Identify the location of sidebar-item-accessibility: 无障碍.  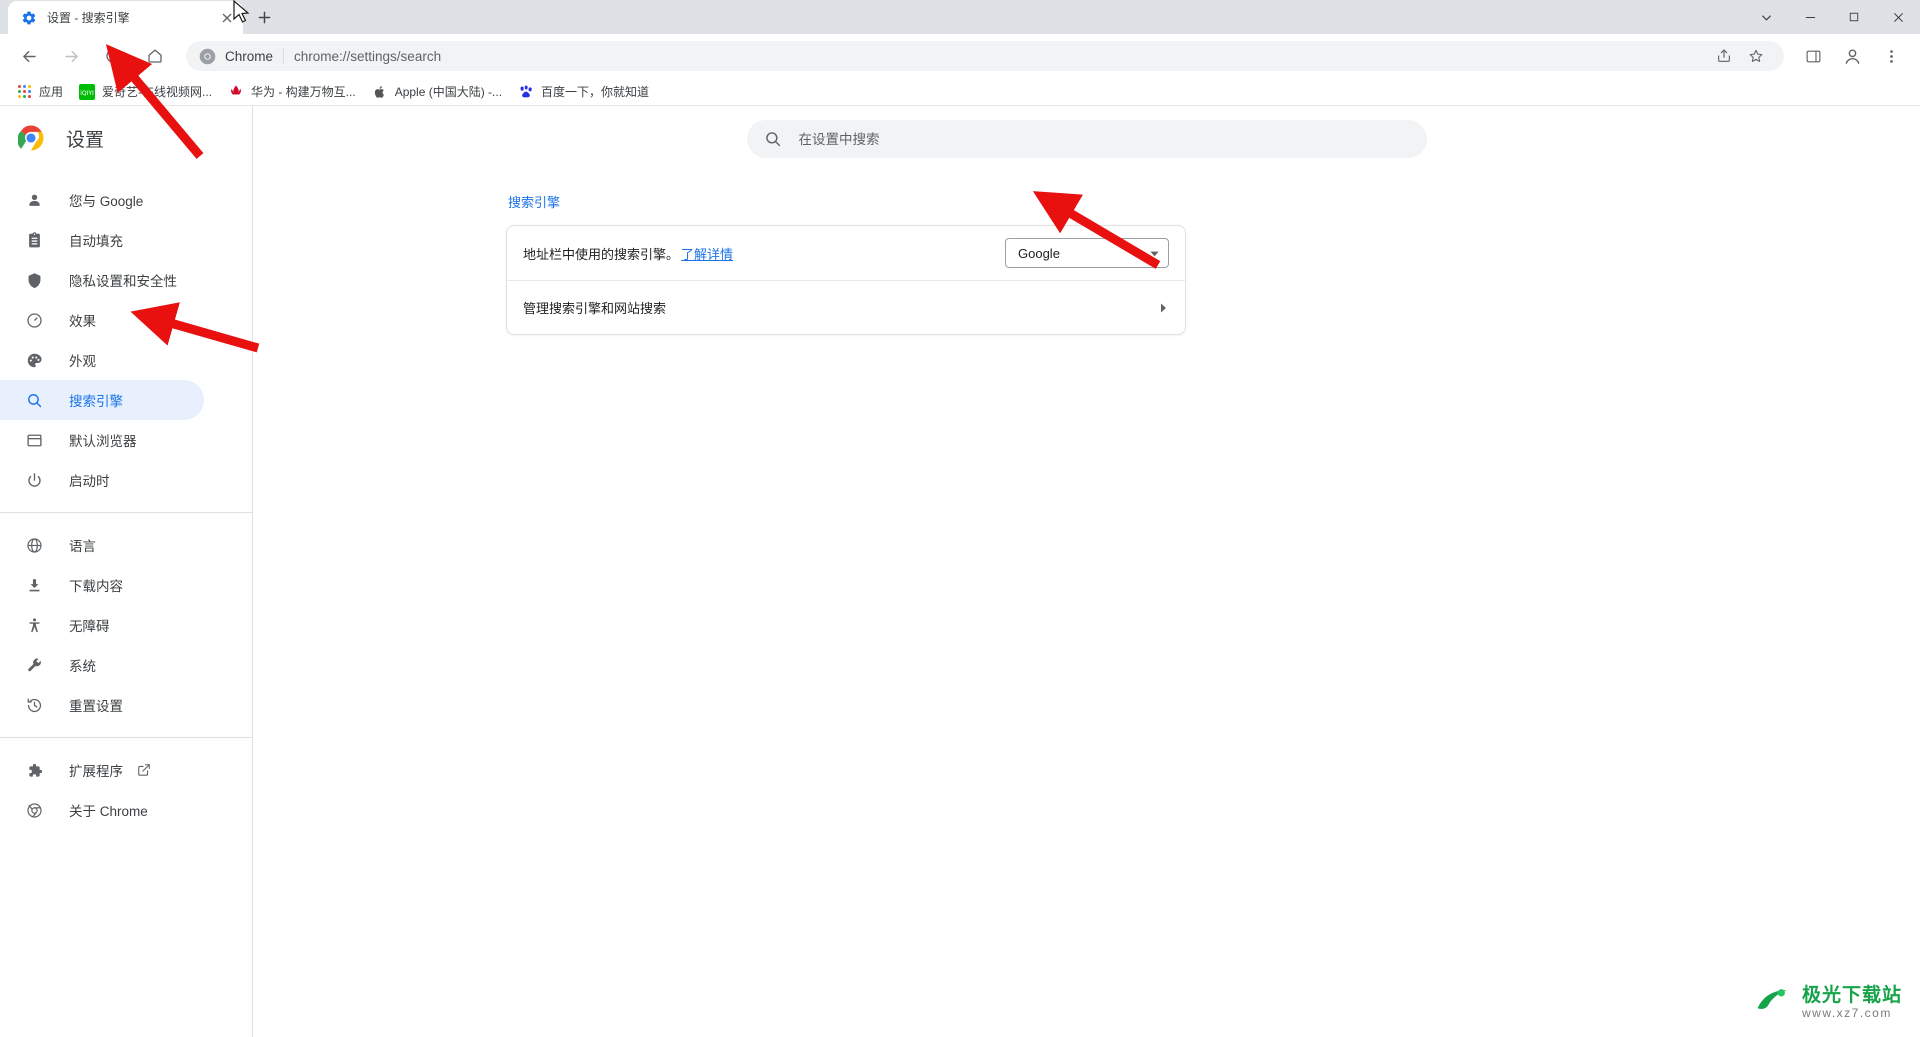
(102, 625).